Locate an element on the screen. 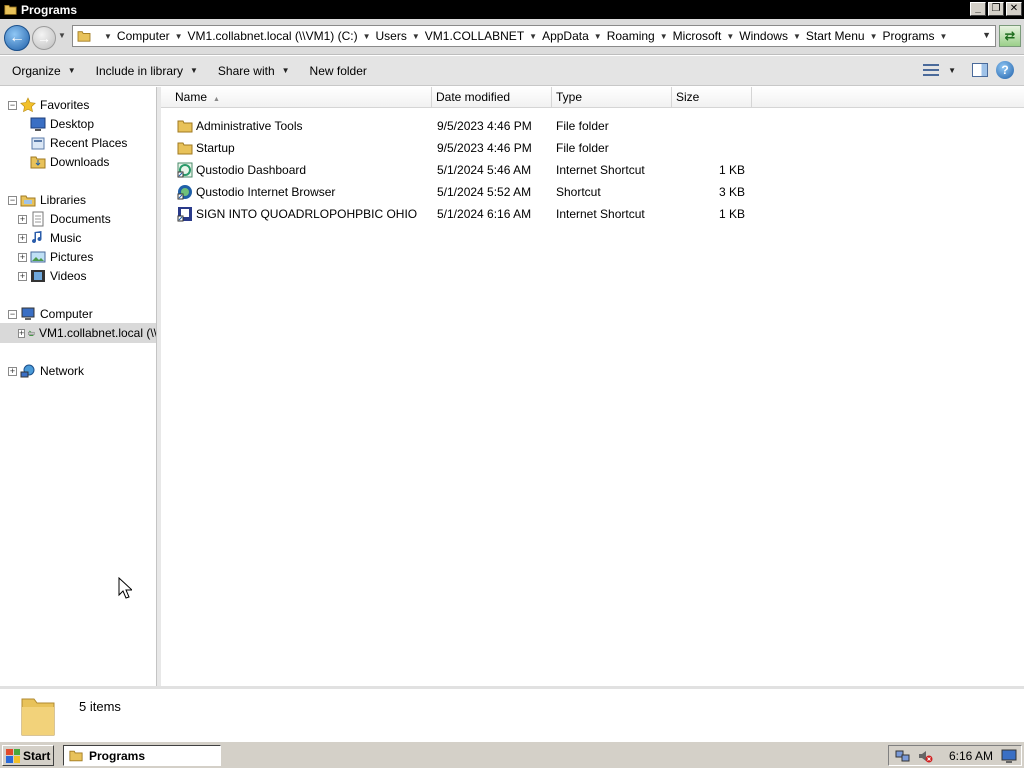  recent-pages-dropdown: ▼ is located at coordinates (62, 35).